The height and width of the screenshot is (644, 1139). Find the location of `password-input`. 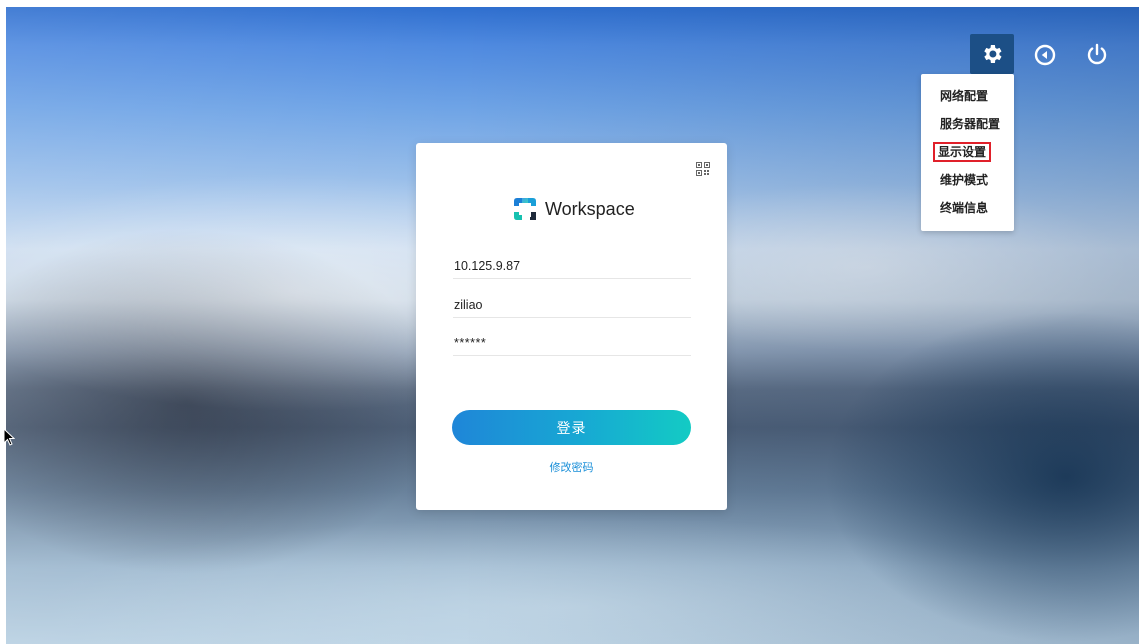

password-input is located at coordinates (572, 343).